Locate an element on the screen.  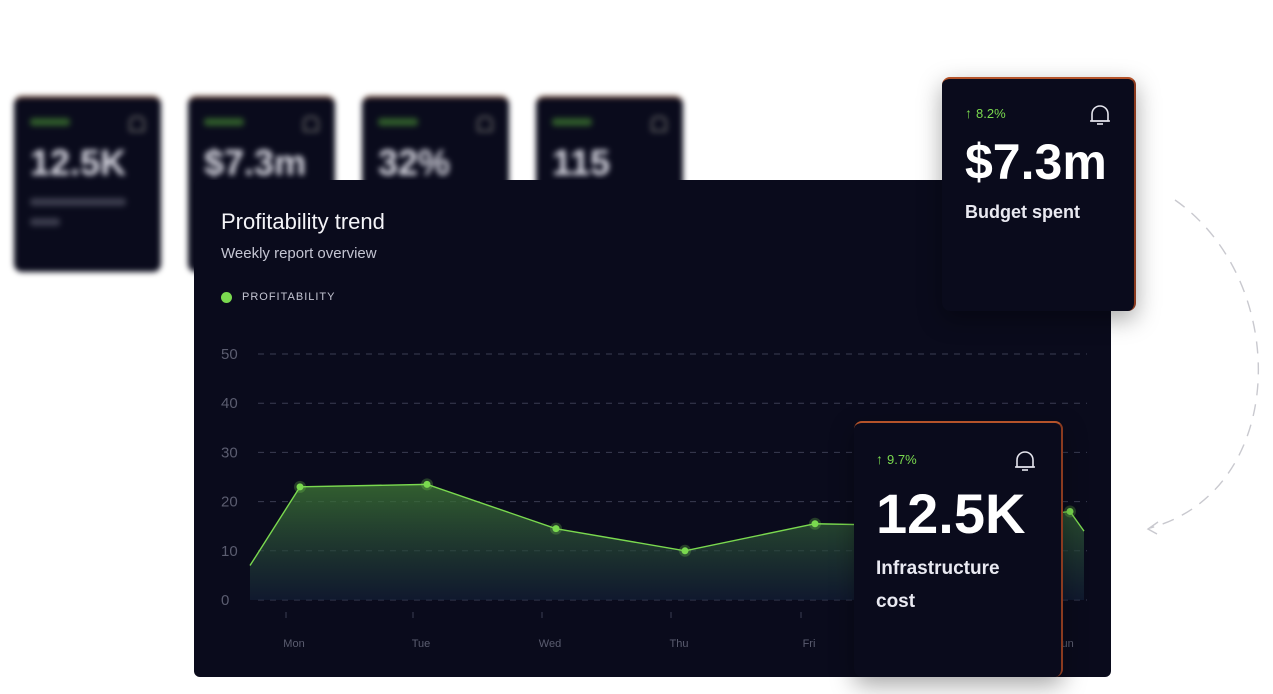
chart-title: Profitability trend is located at coordinates (303, 221).